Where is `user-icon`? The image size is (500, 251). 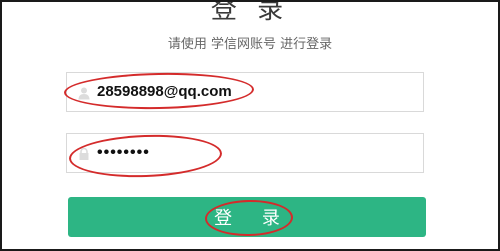
user-icon is located at coordinates (84, 92).